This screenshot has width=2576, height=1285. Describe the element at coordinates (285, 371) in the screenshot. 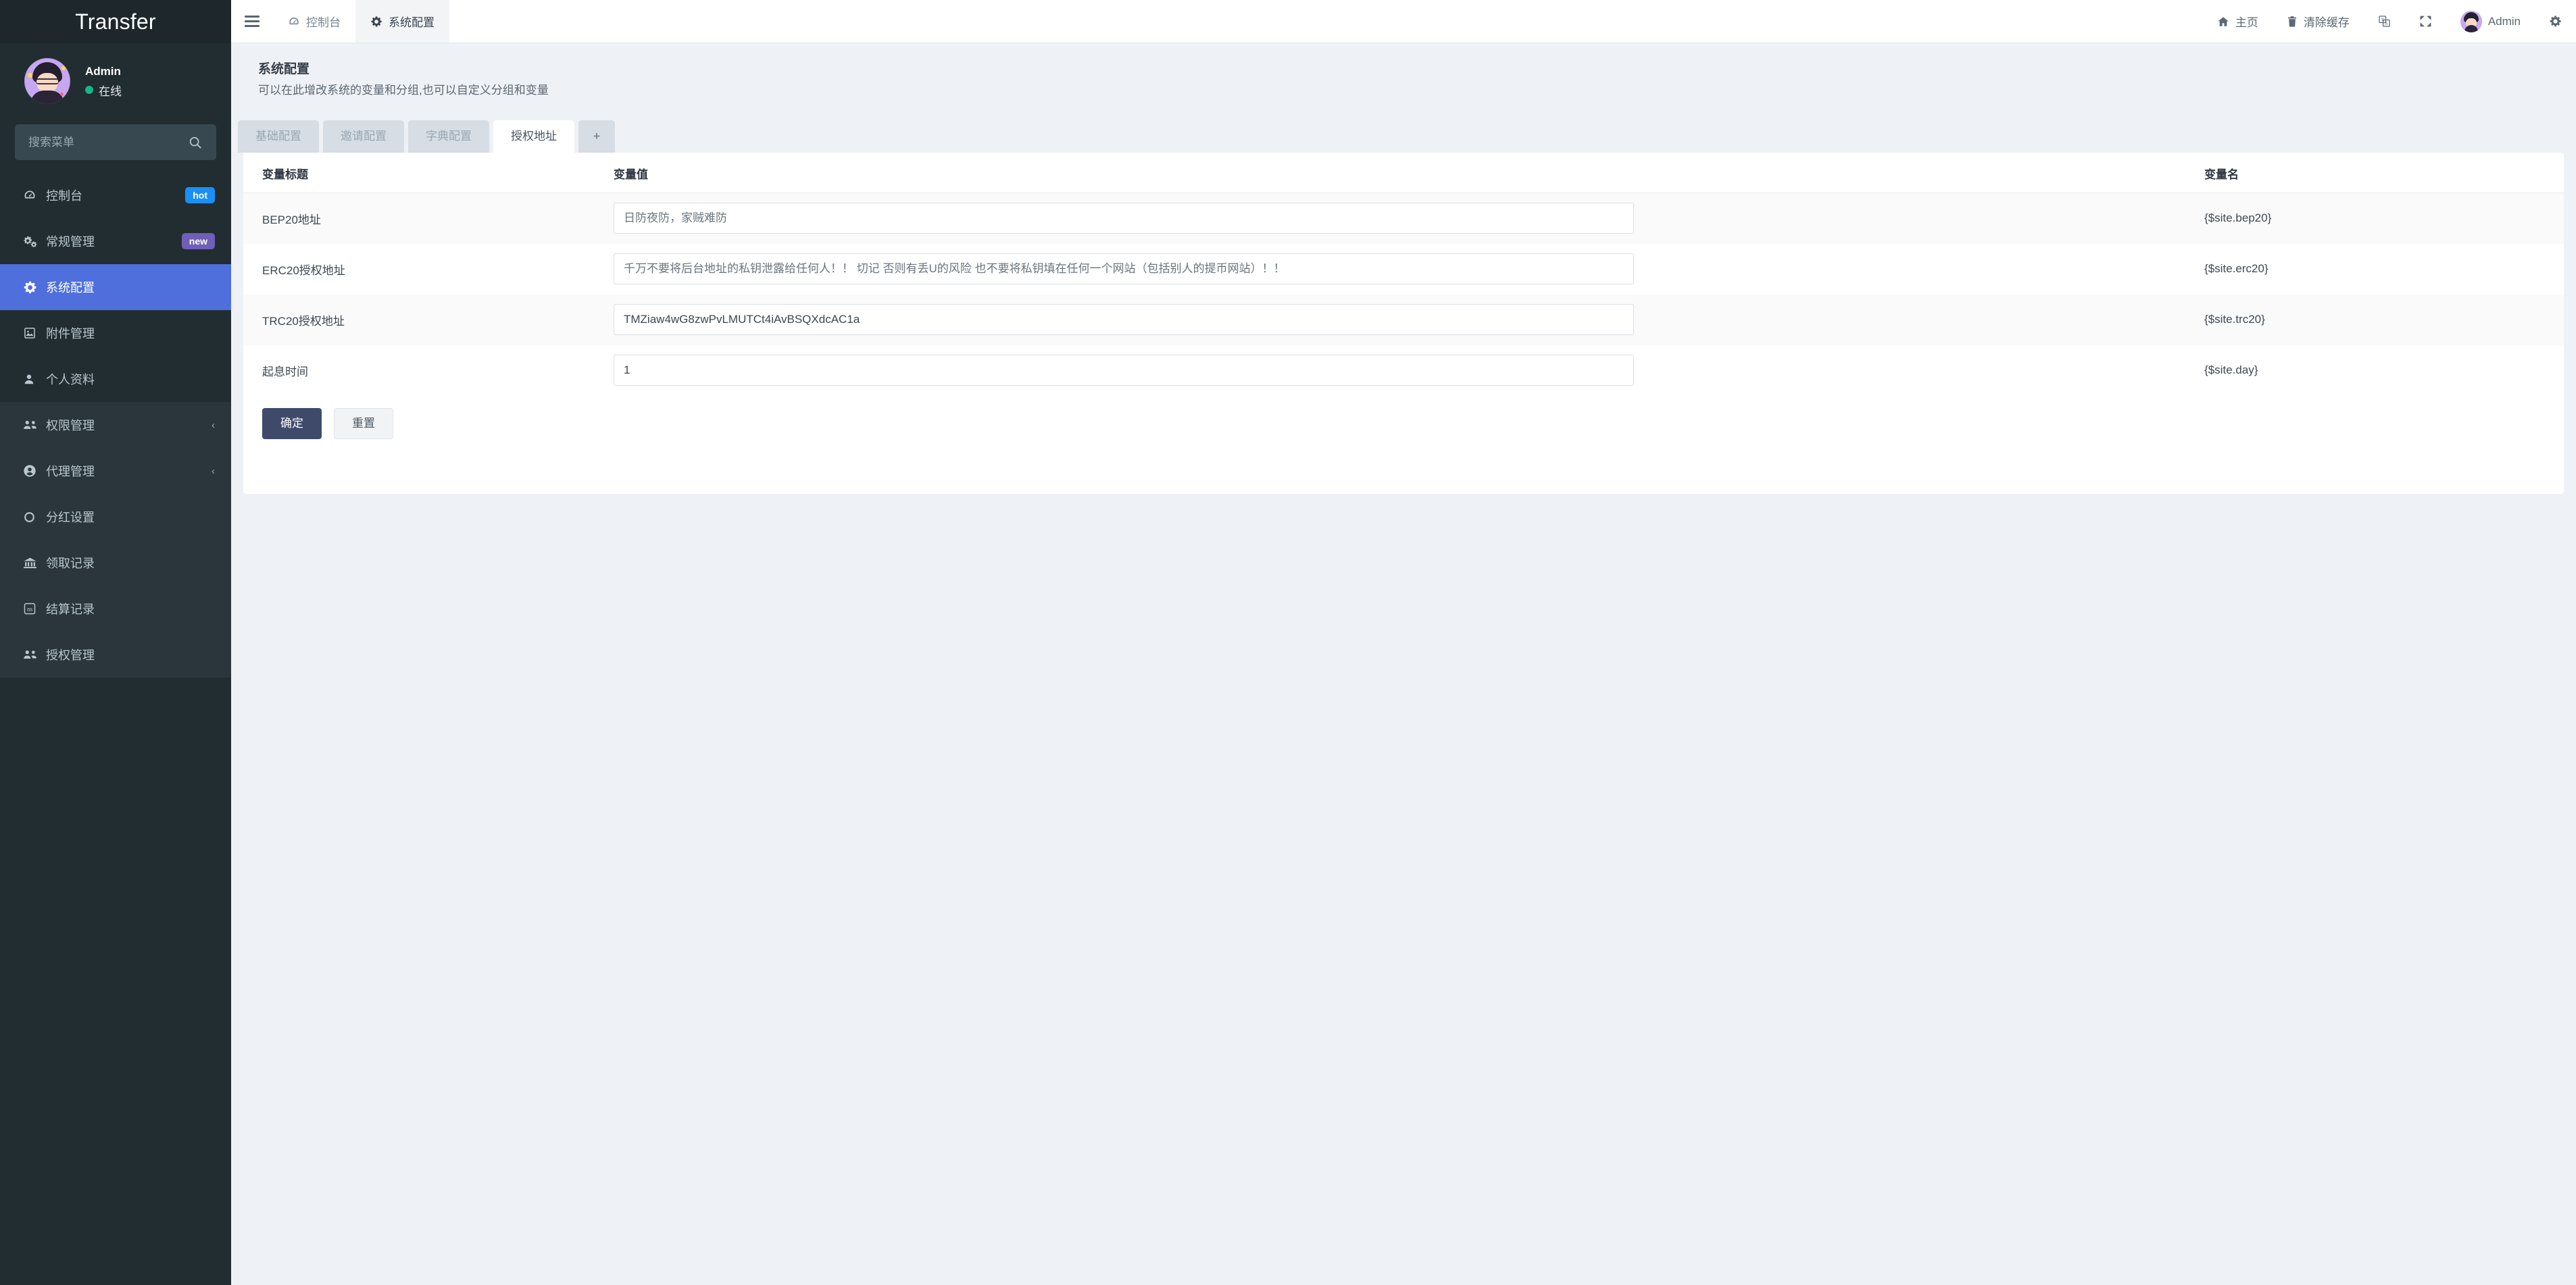

I see `row-title: 起息时间` at that location.